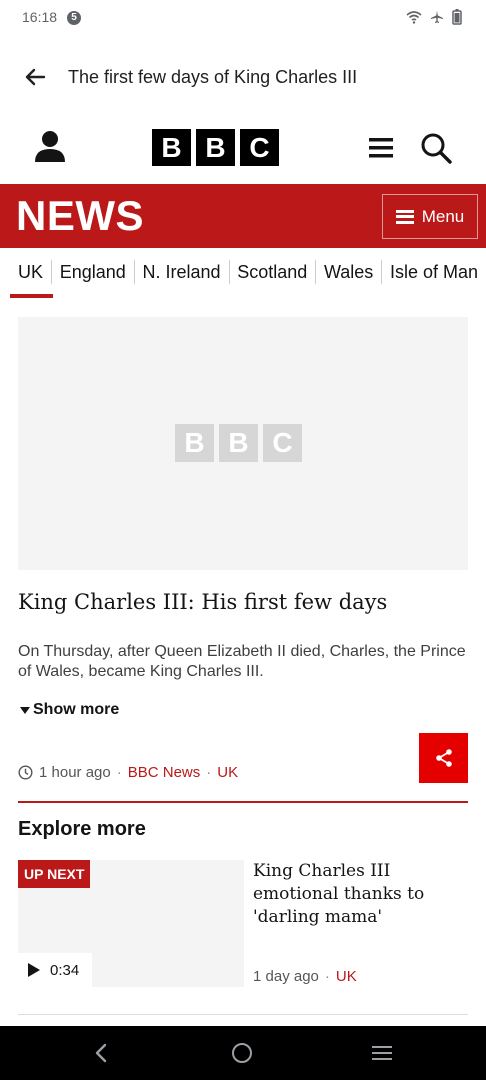 The width and height of the screenshot is (486, 1080). Describe the element at coordinates (436, 148) in the screenshot. I see `search-icon` at that location.